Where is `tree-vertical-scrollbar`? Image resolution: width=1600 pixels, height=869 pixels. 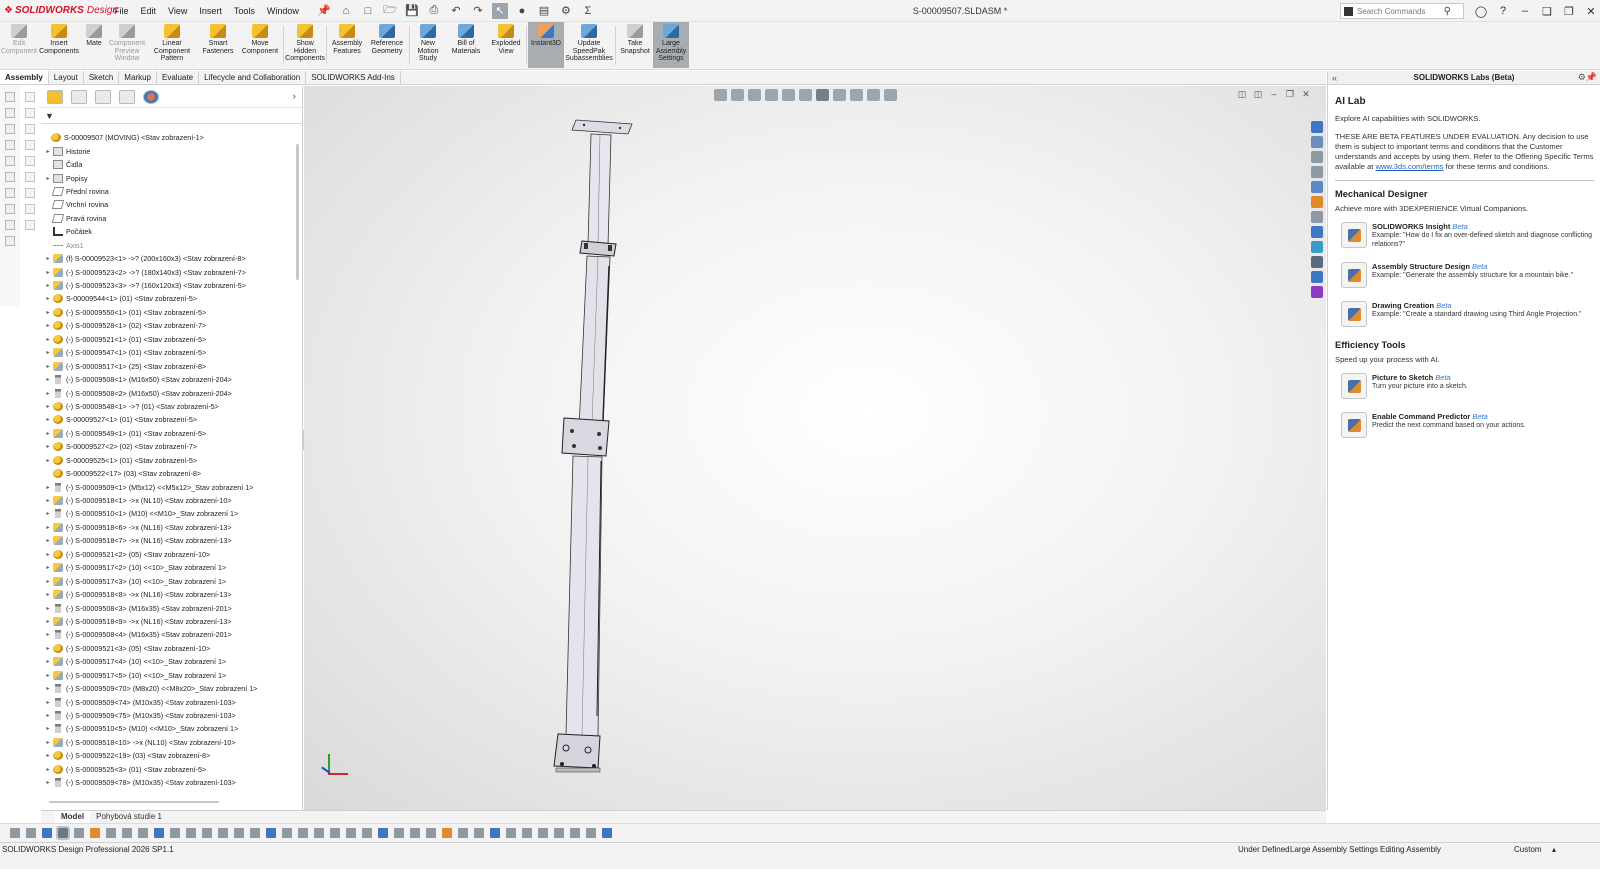
tree-vertical-scrollbar is located at coordinates (297, 212).